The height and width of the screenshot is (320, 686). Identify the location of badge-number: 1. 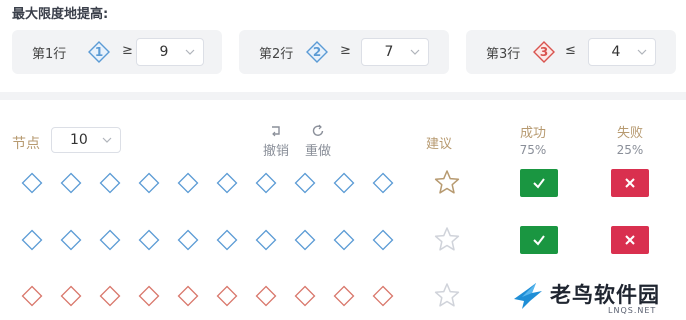
(99, 52).